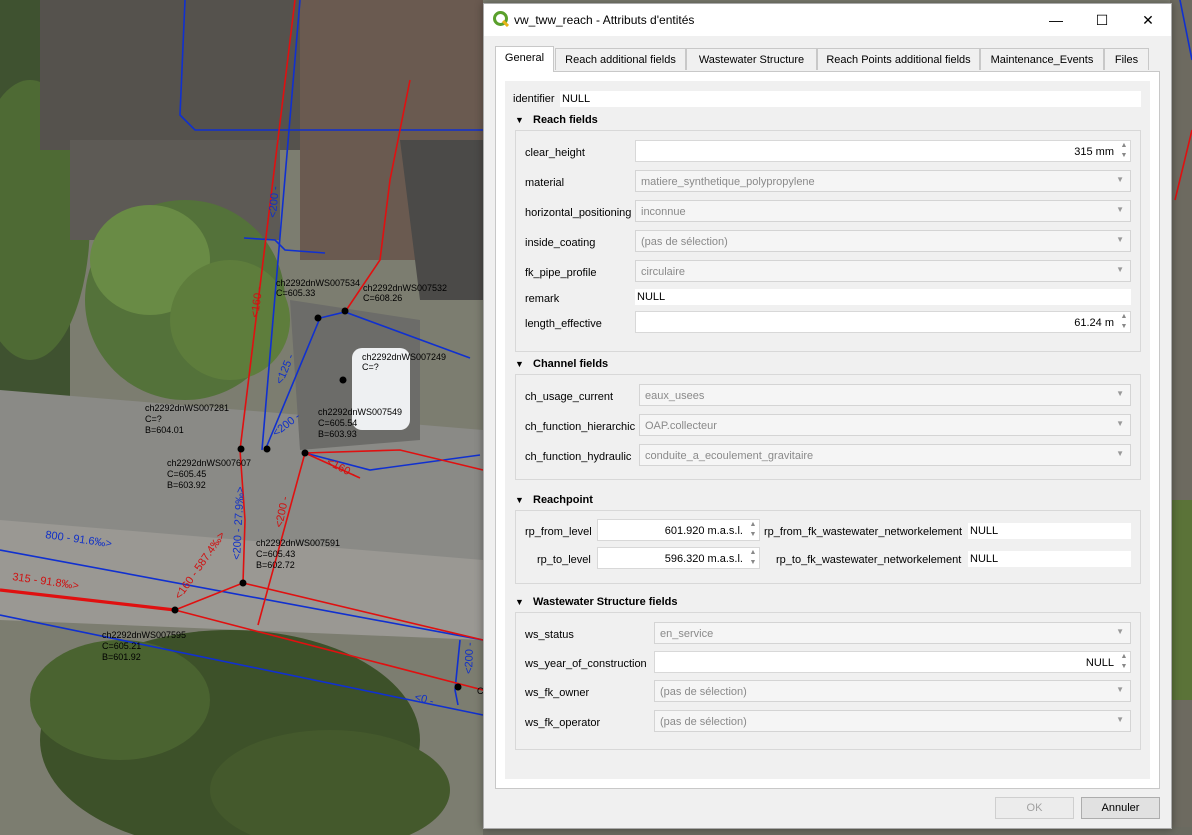 This screenshot has height=835, width=1192. I want to click on reach-fields-header: ▼ Reach fields, so click(556, 120).